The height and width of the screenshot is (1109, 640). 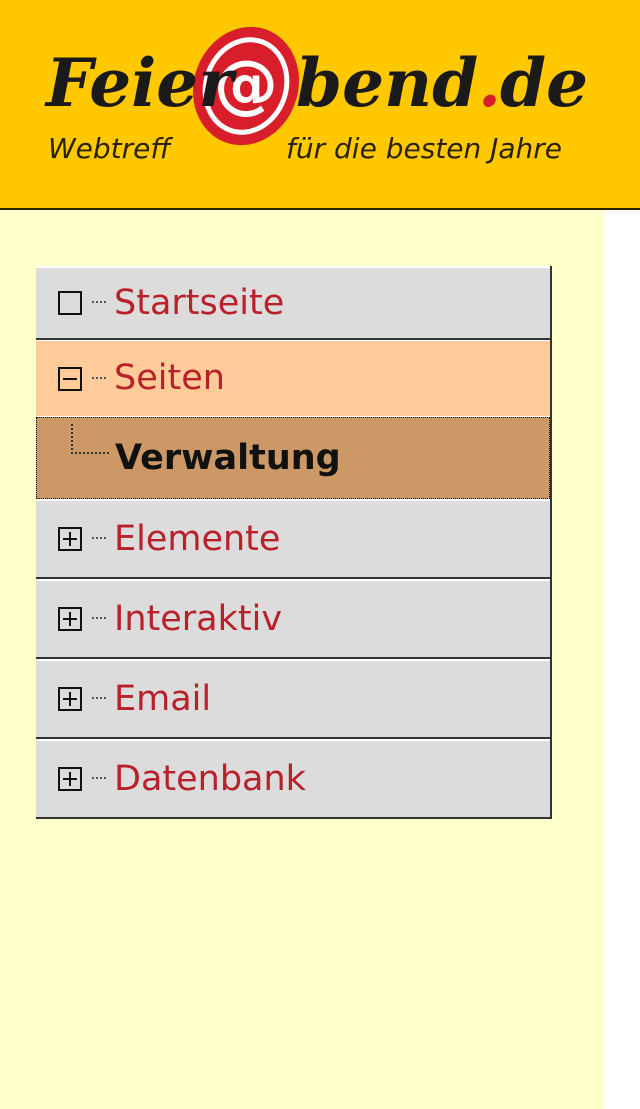 I want to click on nav-item-verwaltung: Verwaltung, so click(x=293, y=458).